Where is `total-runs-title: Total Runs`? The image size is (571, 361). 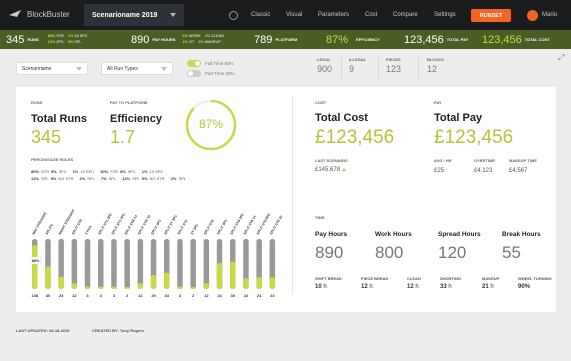
total-runs-title: Total Runs is located at coordinates (59, 119).